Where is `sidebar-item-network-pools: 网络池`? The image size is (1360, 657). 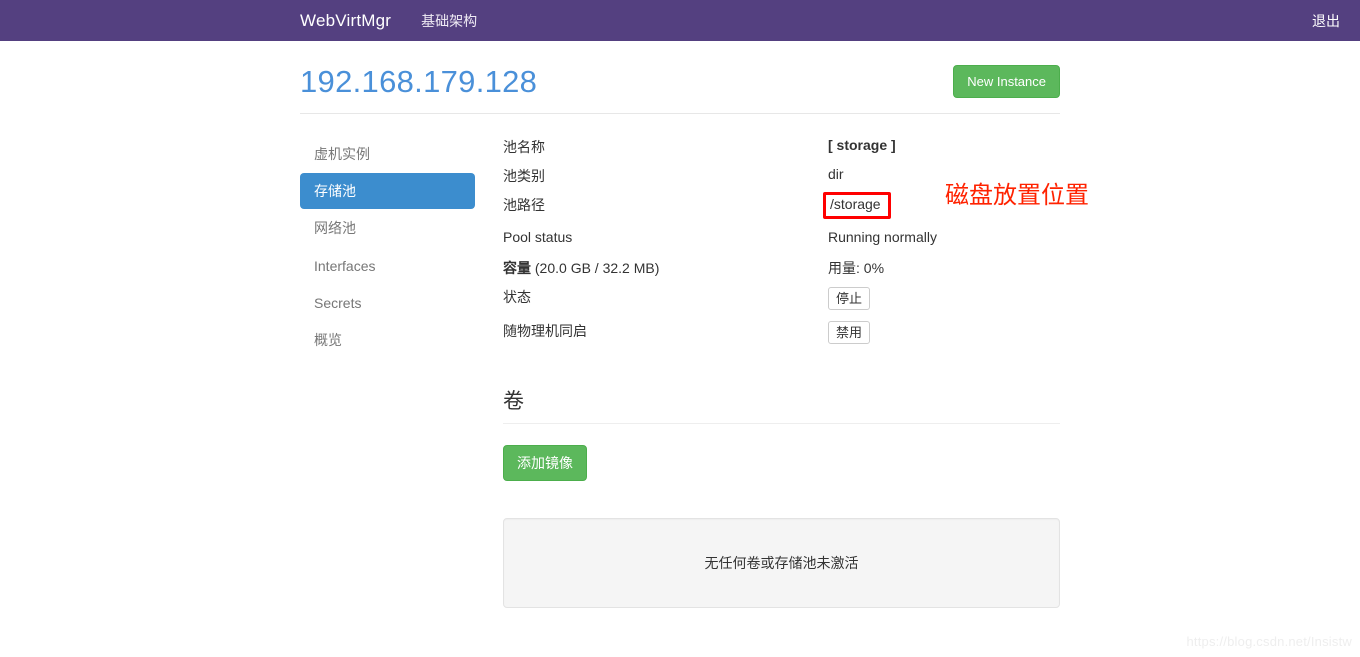
sidebar-item-network-pools: 网络池 is located at coordinates (387, 228).